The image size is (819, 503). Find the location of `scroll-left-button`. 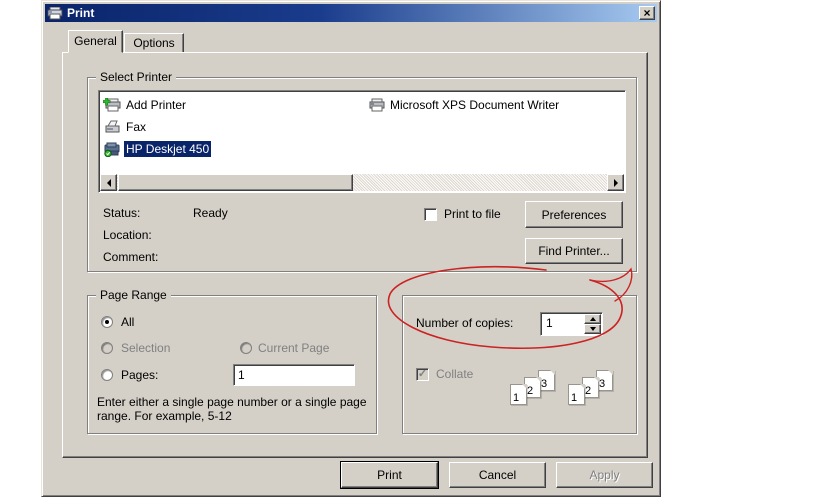

scroll-left-button is located at coordinates (108, 182).